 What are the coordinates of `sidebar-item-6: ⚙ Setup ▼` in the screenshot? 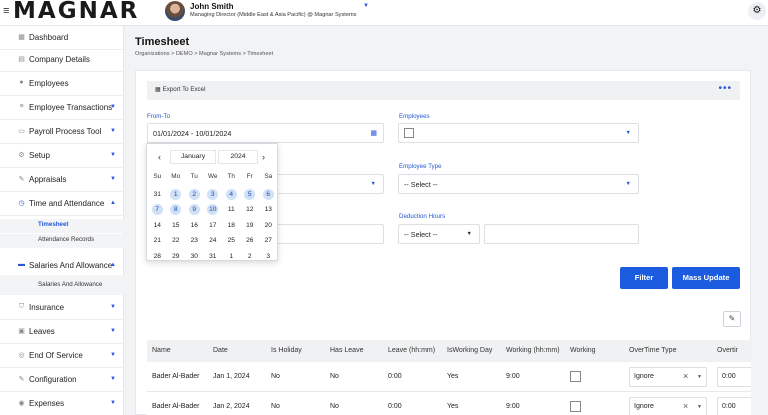 It's located at (62, 156).